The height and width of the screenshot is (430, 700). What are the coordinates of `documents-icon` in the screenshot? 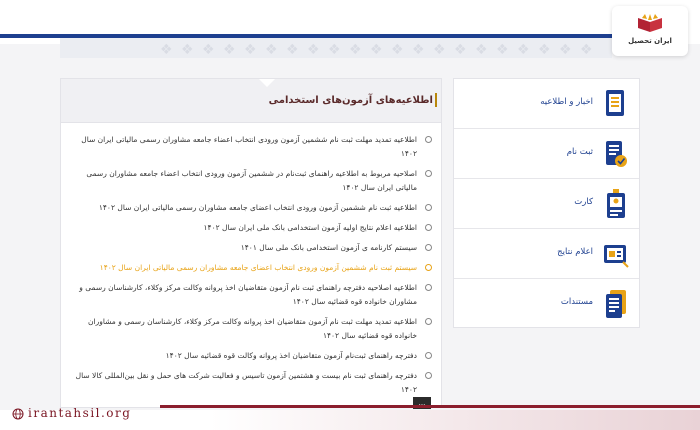 It's located at (616, 304).